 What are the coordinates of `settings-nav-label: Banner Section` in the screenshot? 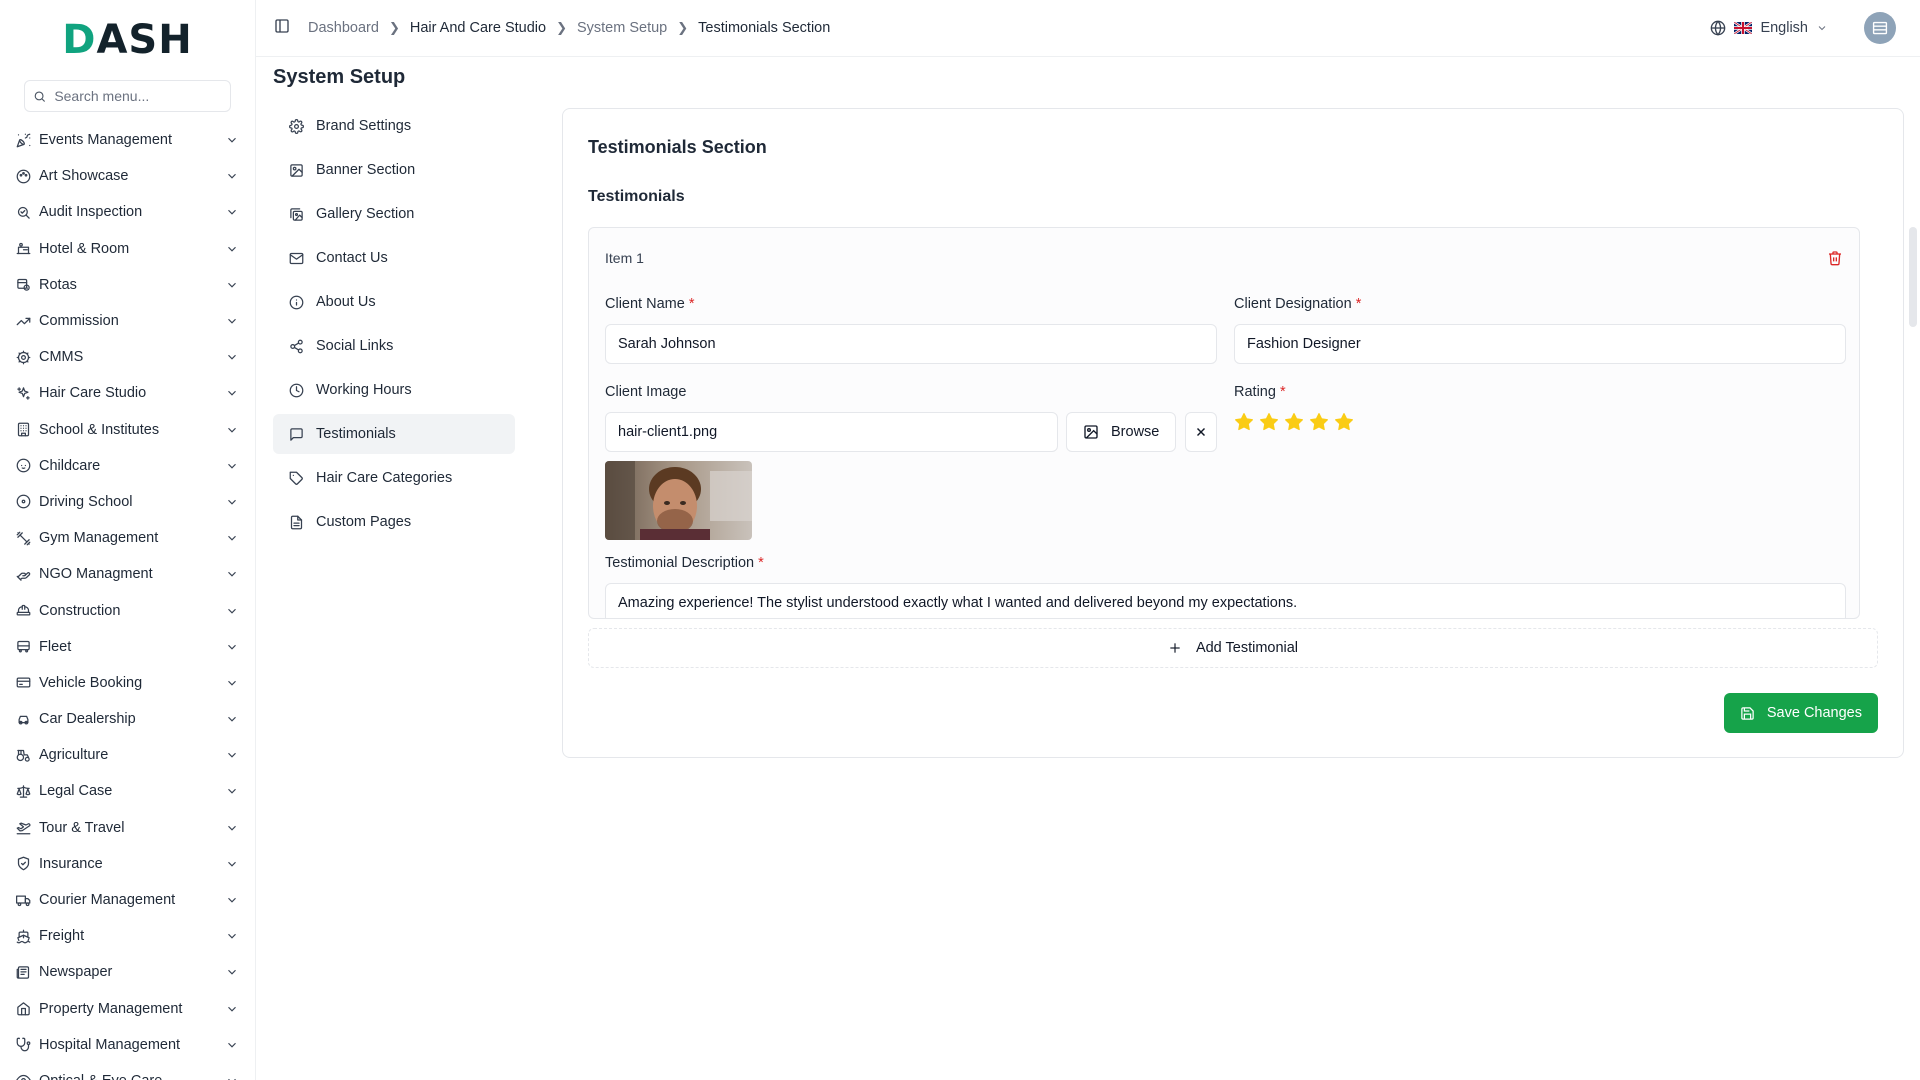 It's located at (366, 170).